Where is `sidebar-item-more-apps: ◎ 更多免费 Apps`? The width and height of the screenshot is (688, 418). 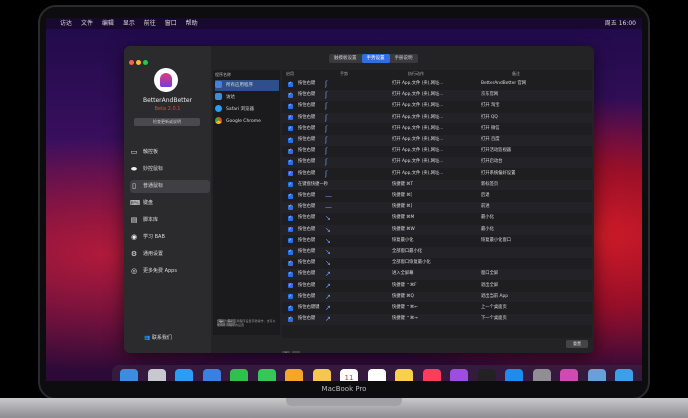
sidebar-item-more-apps: ◎ 更多免费 Apps is located at coordinates (170, 271).